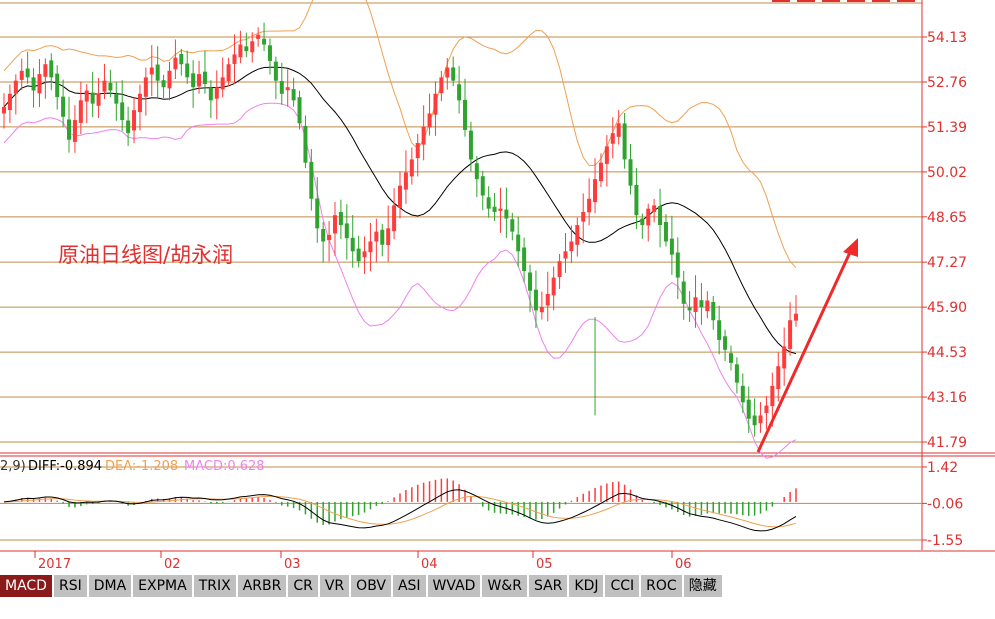  What do you see at coordinates (214, 586) in the screenshot?
I see `tab-trix: TRIX` at bounding box center [214, 586].